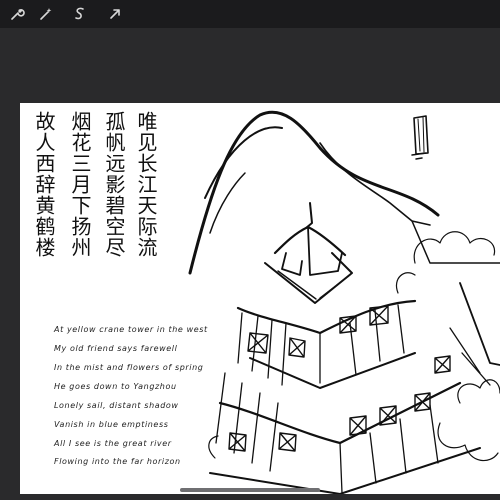 Image resolution: width=500 pixels, height=500 pixels. What do you see at coordinates (250, 14) in the screenshot?
I see `top-toolbar` at bounding box center [250, 14].